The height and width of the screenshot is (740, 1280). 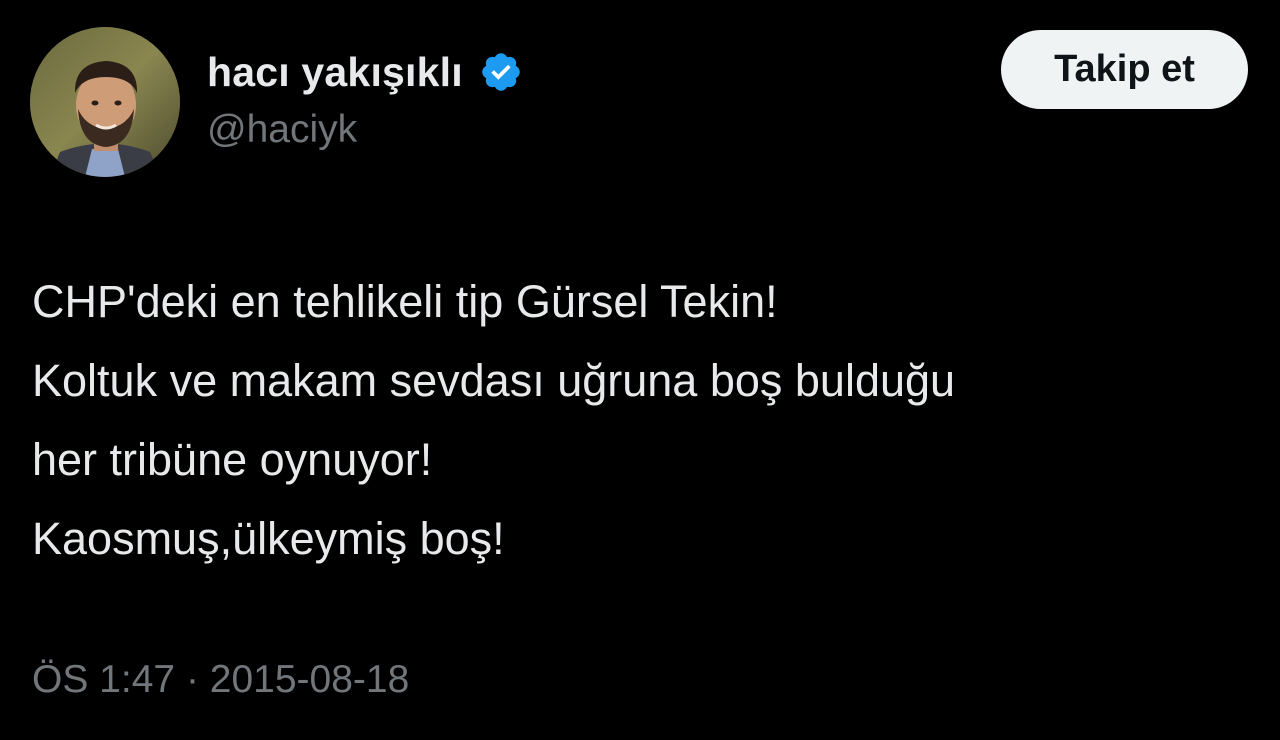 I want to click on tweet-date: 2015-08-18, so click(x=309, y=679).